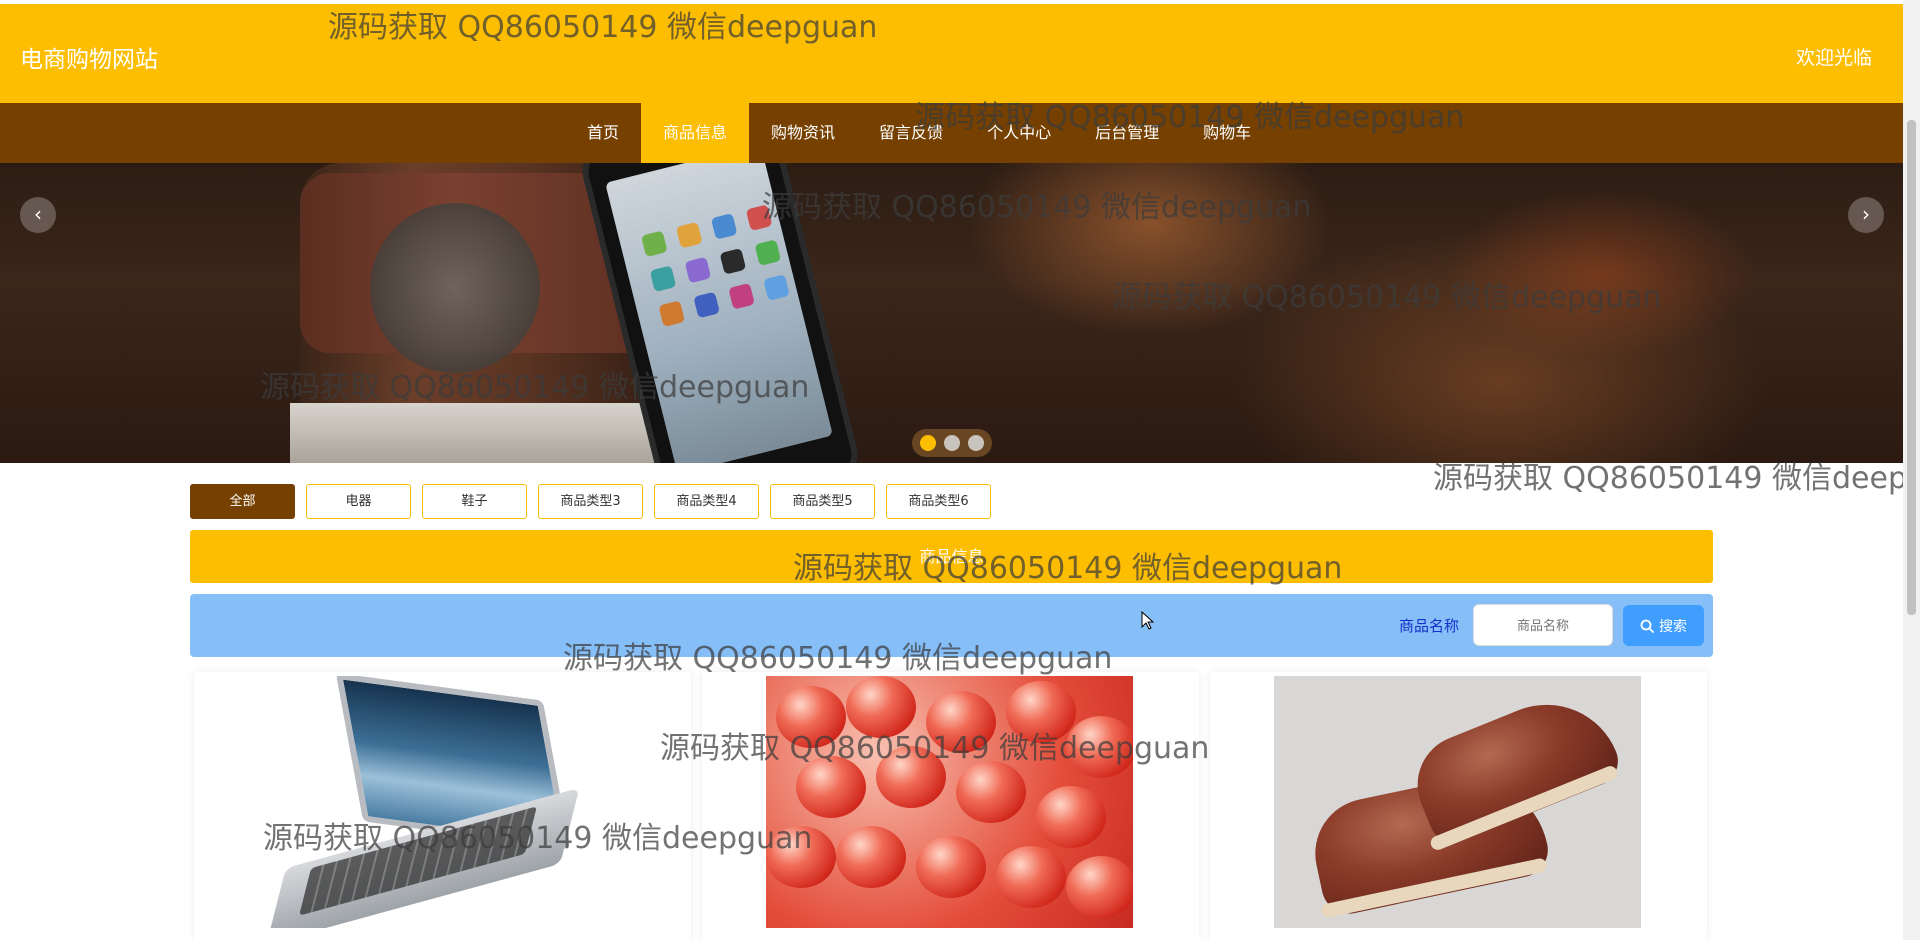 The image size is (1920, 940). I want to click on search-bar: 商品名称 搜索, so click(951, 625).